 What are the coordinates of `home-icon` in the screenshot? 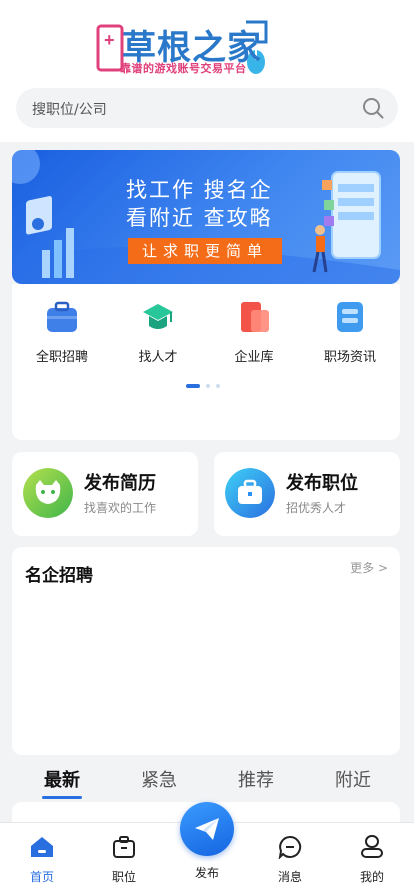 It's located at (42, 847).